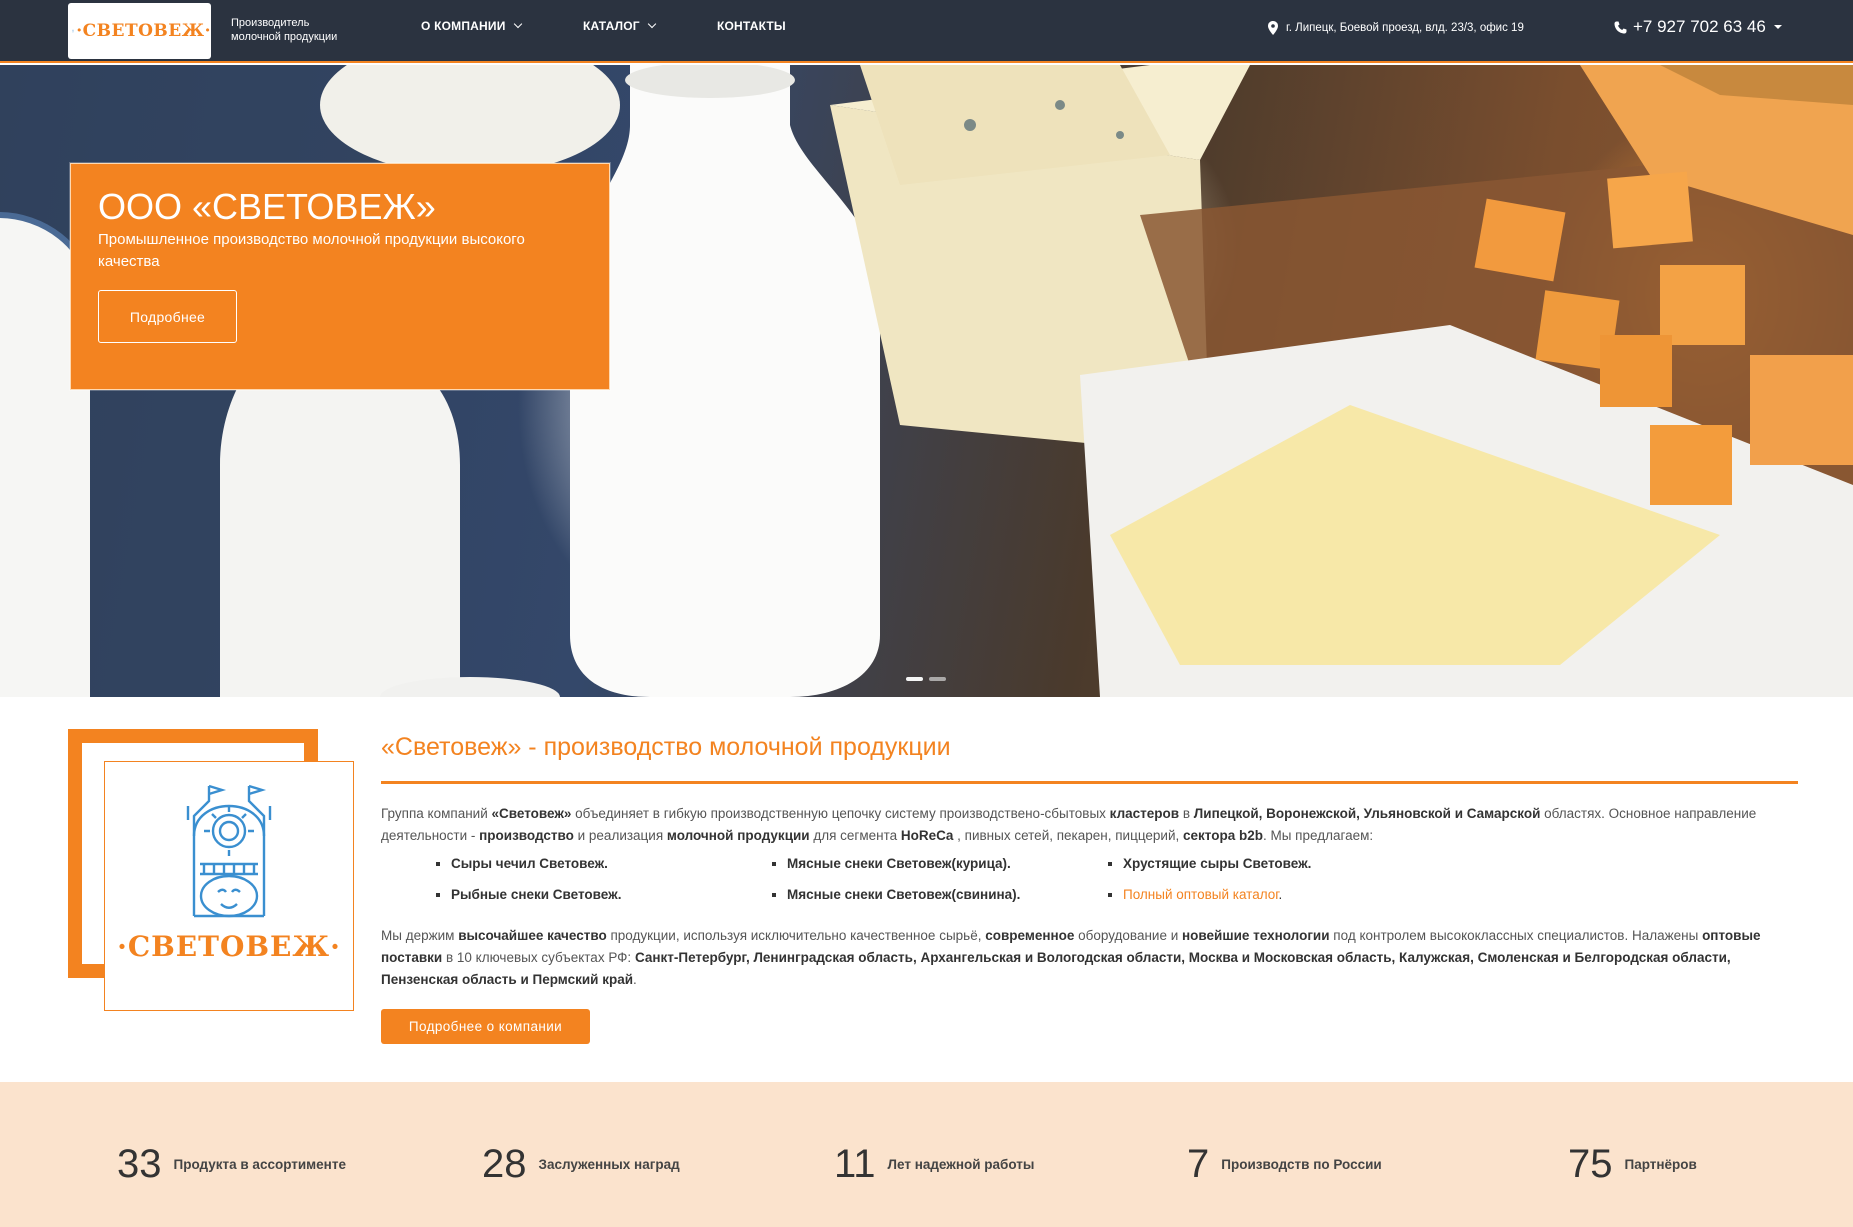  What do you see at coordinates (855, 835) in the screenshot?
I see `text: для сегмента` at bounding box center [855, 835].